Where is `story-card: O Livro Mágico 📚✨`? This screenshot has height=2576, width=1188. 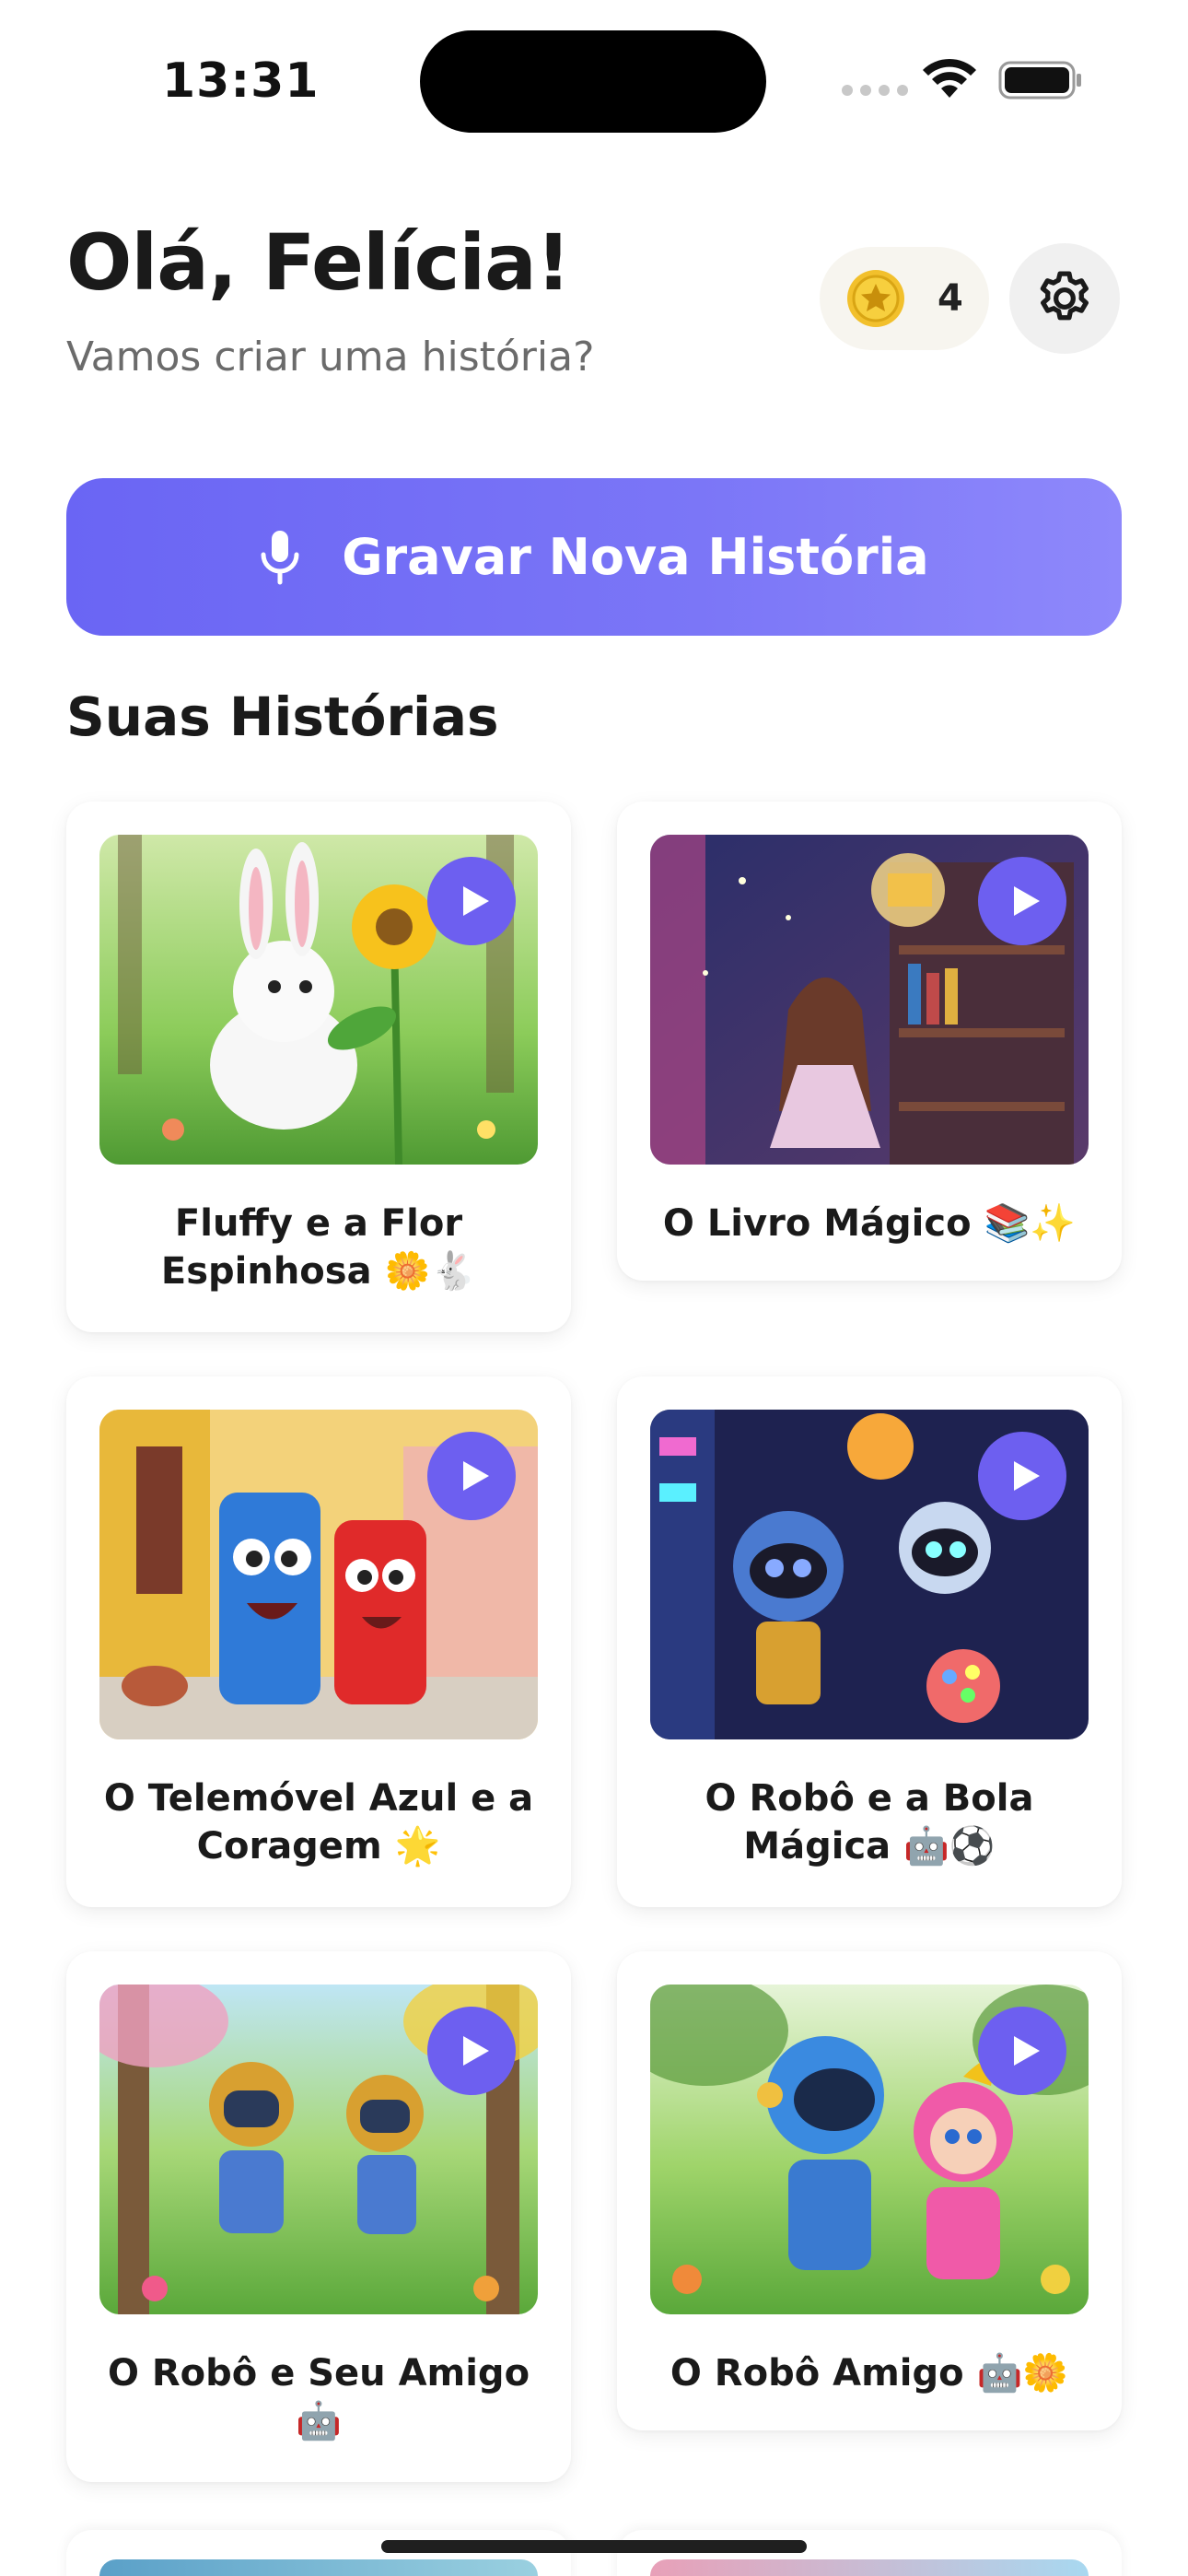 story-card: O Livro Mágico 📚✨ is located at coordinates (869, 1041).